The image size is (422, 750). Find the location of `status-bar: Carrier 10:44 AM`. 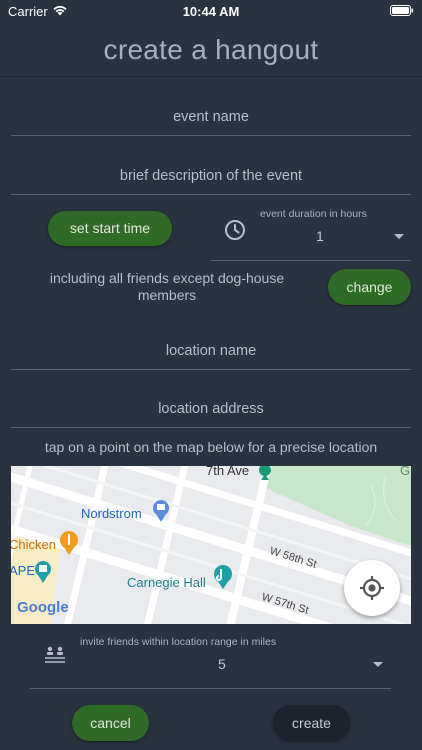

status-bar: Carrier 10:44 AM is located at coordinates (211, 12).